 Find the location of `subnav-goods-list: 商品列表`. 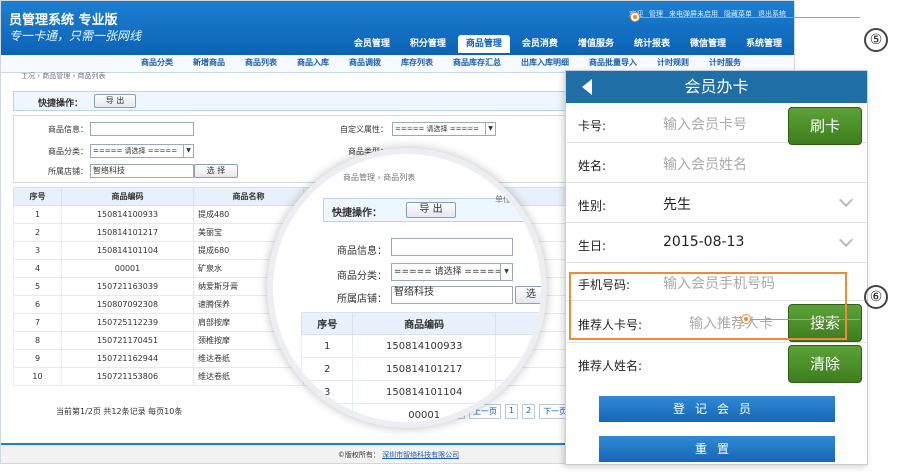

subnav-goods-list: 商品列表 is located at coordinates (261, 62).